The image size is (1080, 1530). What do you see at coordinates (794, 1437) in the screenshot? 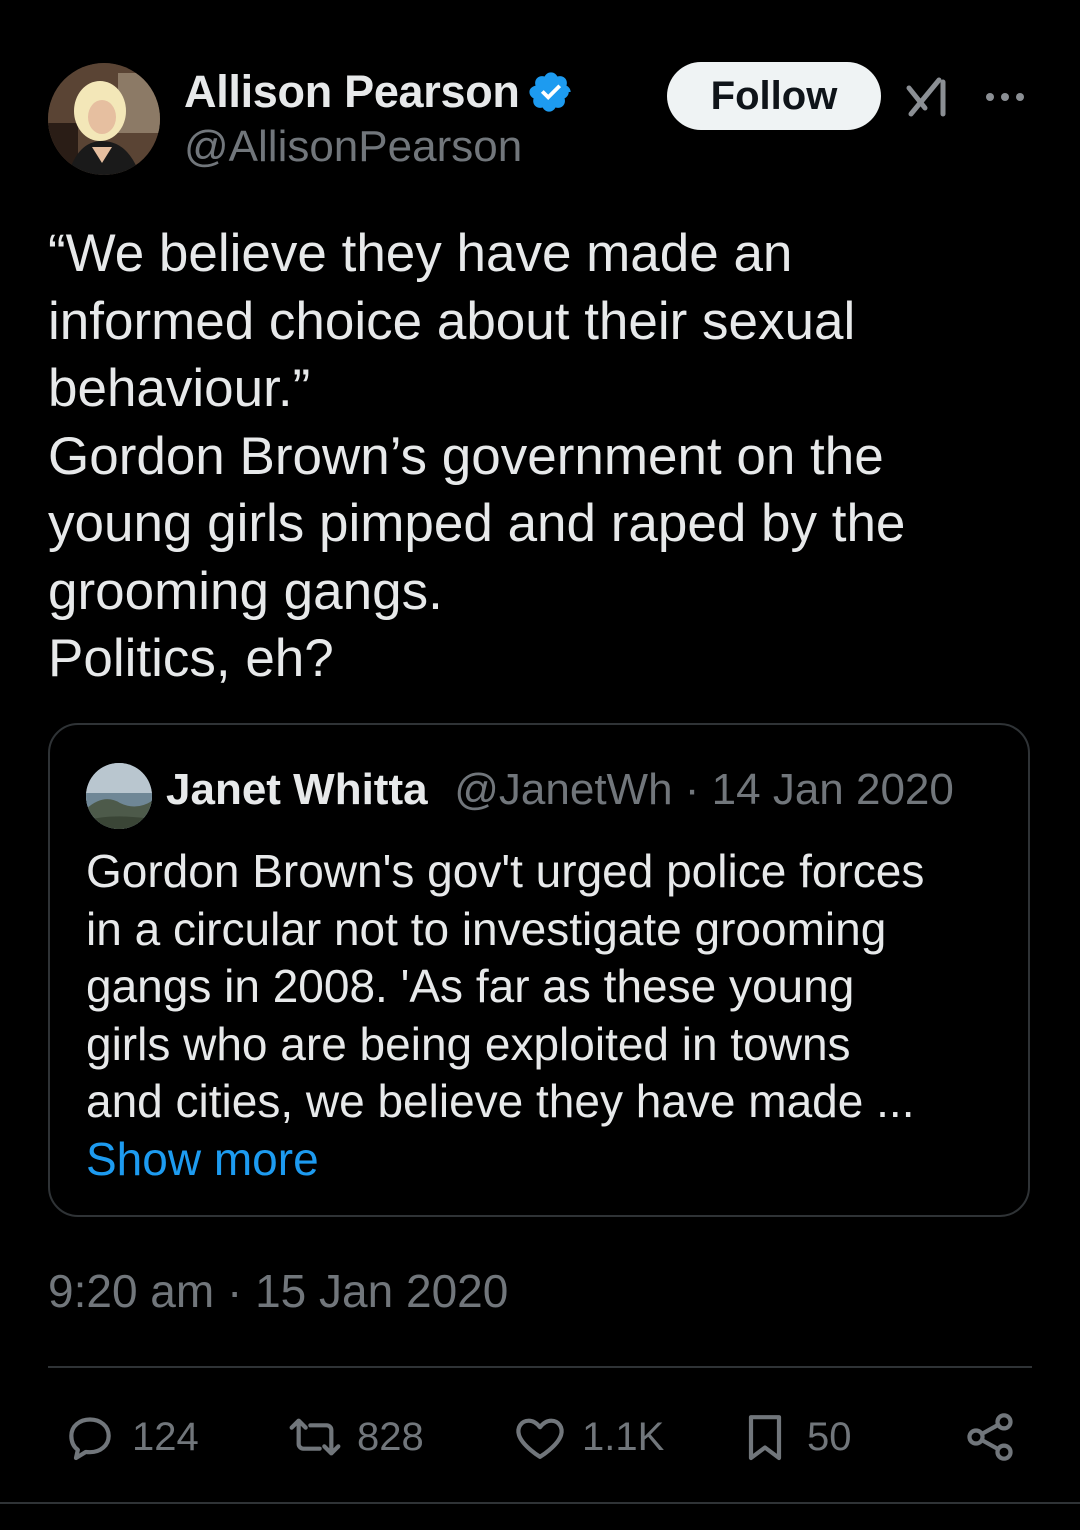
I see `bookmark-button: 50` at bounding box center [794, 1437].